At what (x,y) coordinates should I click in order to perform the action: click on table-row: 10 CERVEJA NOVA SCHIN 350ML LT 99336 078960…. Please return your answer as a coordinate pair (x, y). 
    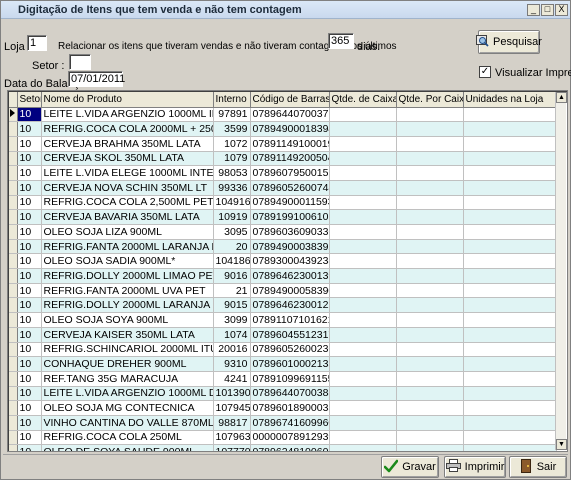
    Looking at the image, I should click on (283, 188).